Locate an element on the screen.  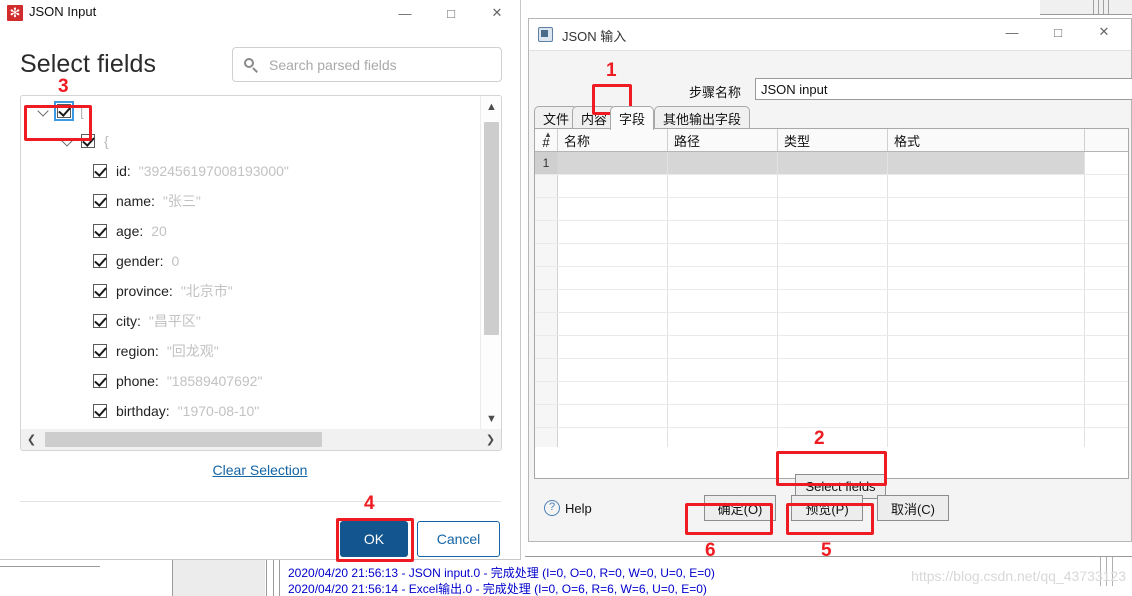
scroll-down-icon: ▼ is located at coordinates (491, 418).